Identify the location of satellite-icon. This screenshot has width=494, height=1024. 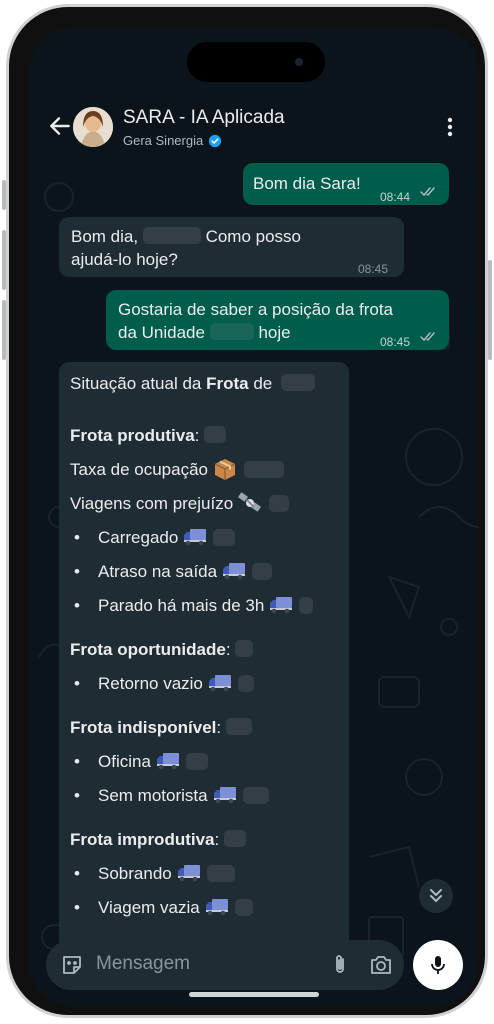
(250, 502).